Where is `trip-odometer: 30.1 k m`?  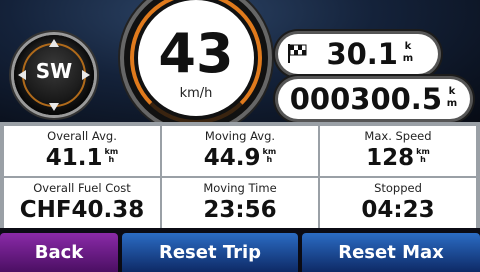 trip-odometer: 30.1 k m is located at coordinates (358, 54).